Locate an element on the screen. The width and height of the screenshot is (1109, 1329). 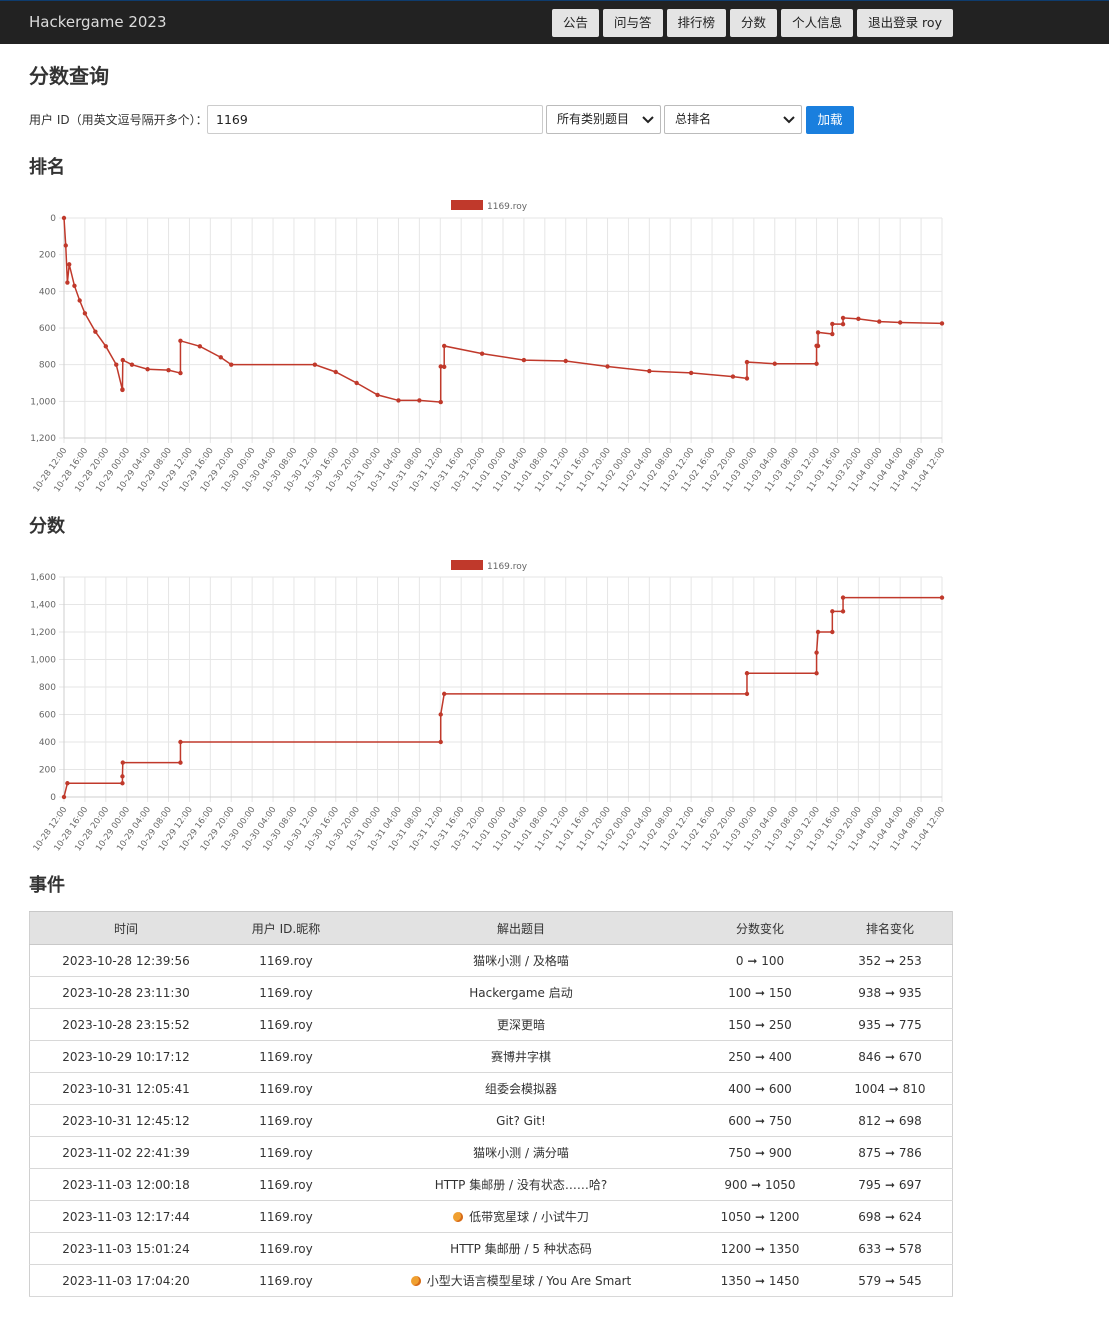
event-rank-change-text: 633 ➞ 578 is located at coordinates (890, 1248).